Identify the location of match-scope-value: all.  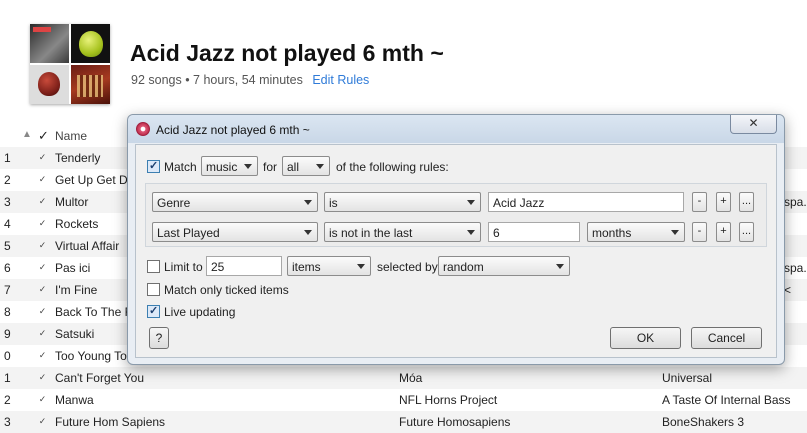
(293, 167).